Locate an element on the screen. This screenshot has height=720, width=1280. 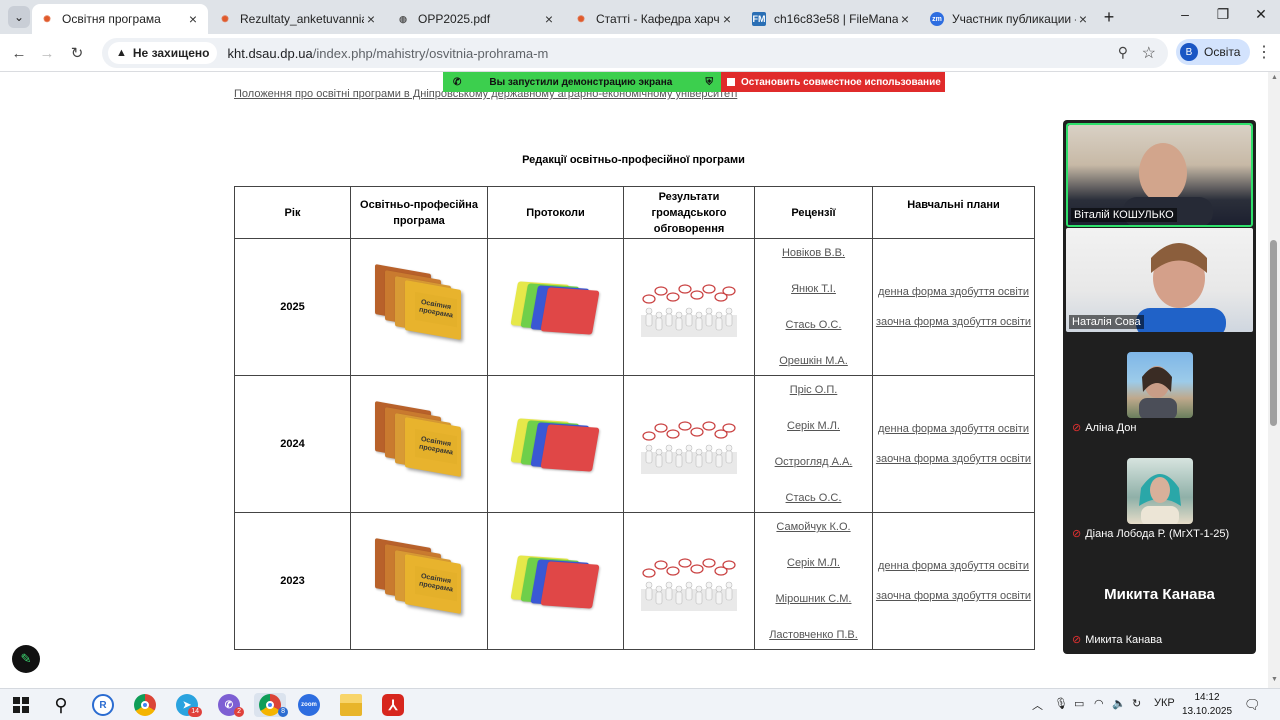
window-close-icon: ✕ is located at coordinates (1261, 14).